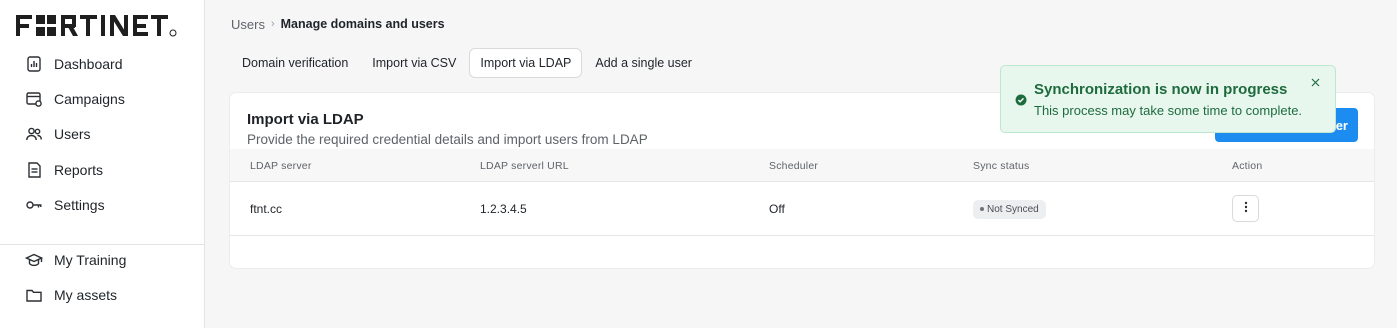 This screenshot has height=328, width=1397. I want to click on sidebar-item-label: Settings, so click(79, 205).